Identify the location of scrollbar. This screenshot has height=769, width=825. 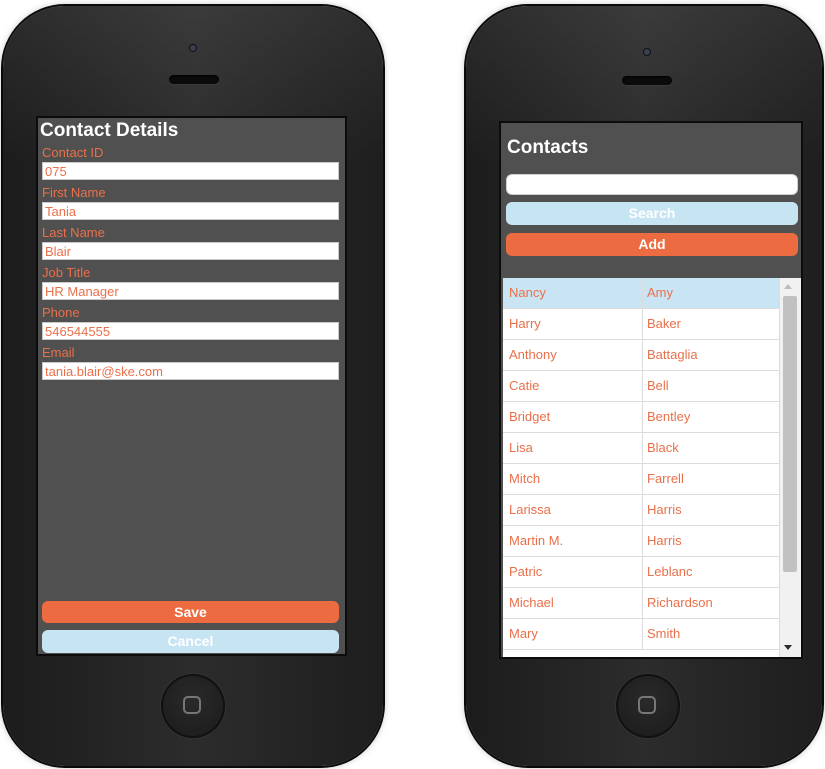
(790, 467).